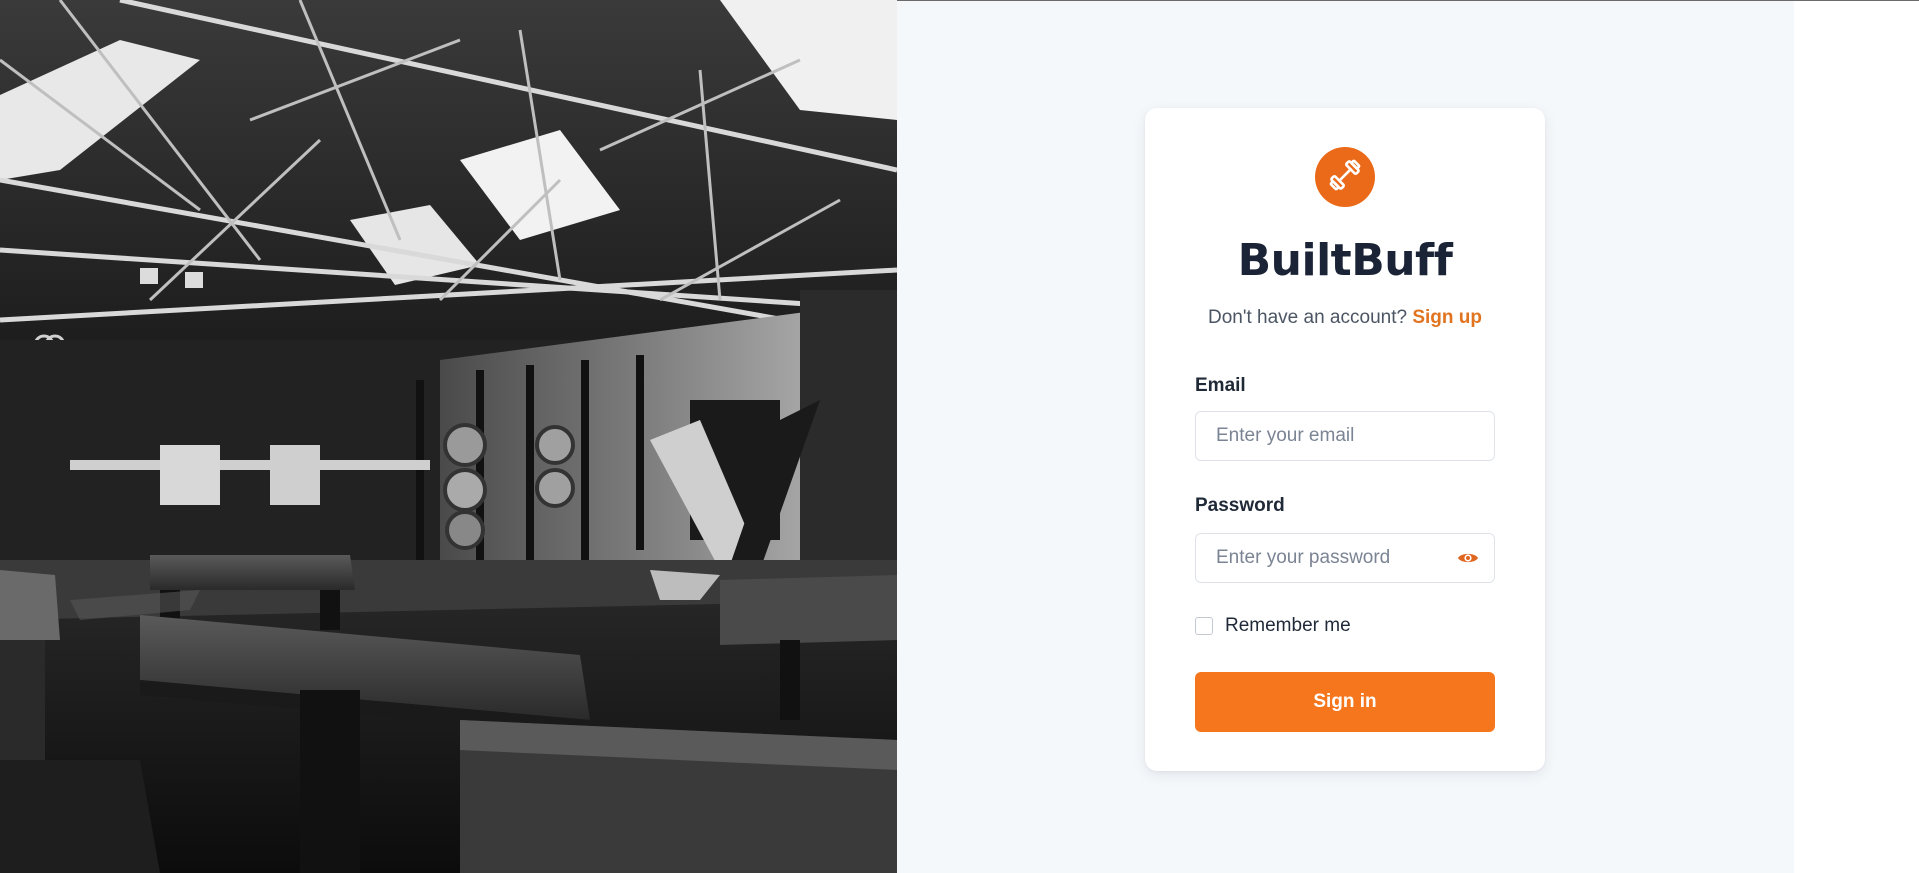 The width and height of the screenshot is (1919, 873). I want to click on email-field, so click(1345, 436).